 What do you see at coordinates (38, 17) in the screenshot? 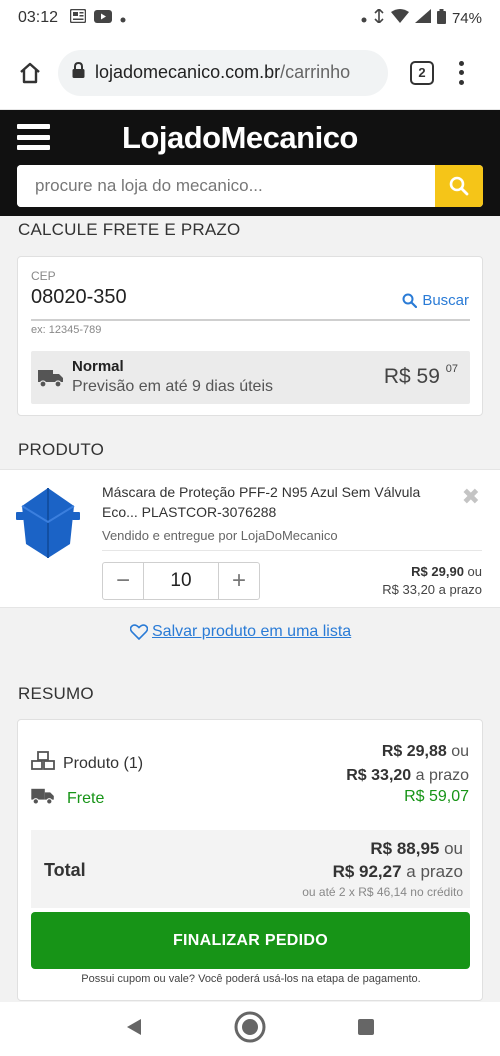
I see `status-time: 03:12` at bounding box center [38, 17].